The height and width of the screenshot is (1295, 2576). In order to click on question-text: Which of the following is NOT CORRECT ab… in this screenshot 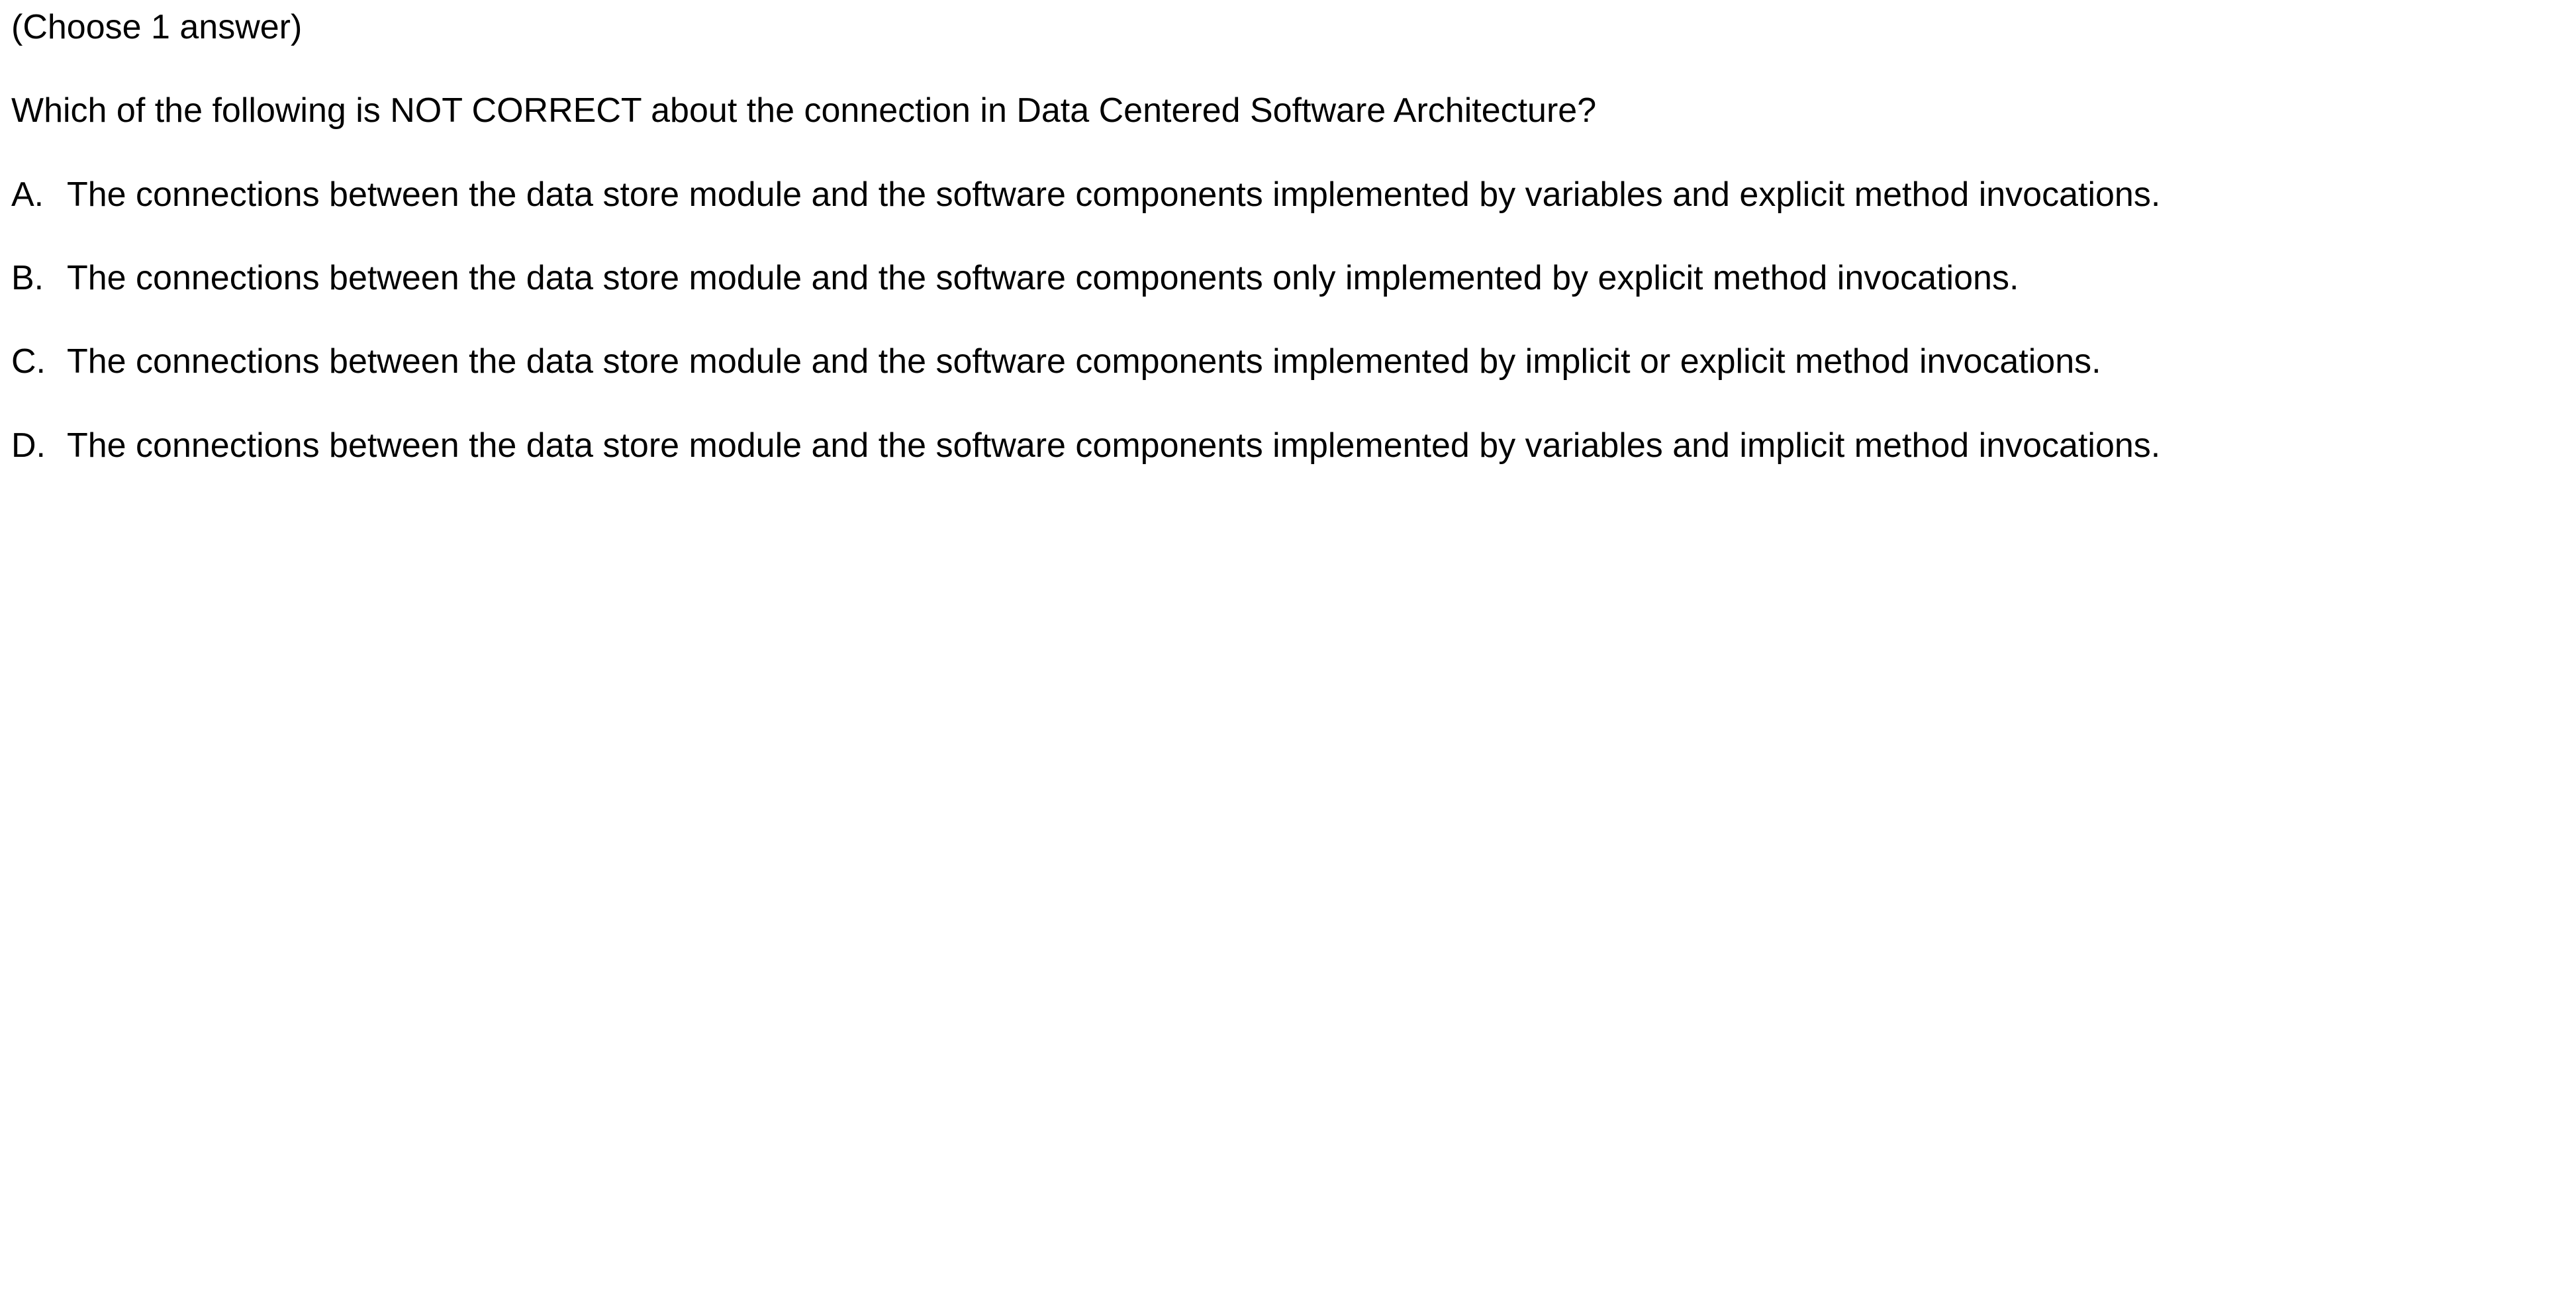, I will do `click(804, 110)`.